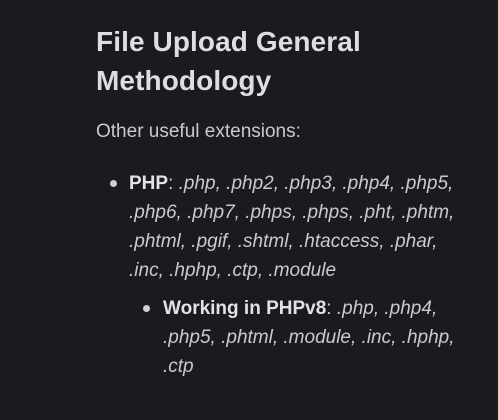  I want to click on phpv8-label: Working in PHPv8, so click(245, 308).